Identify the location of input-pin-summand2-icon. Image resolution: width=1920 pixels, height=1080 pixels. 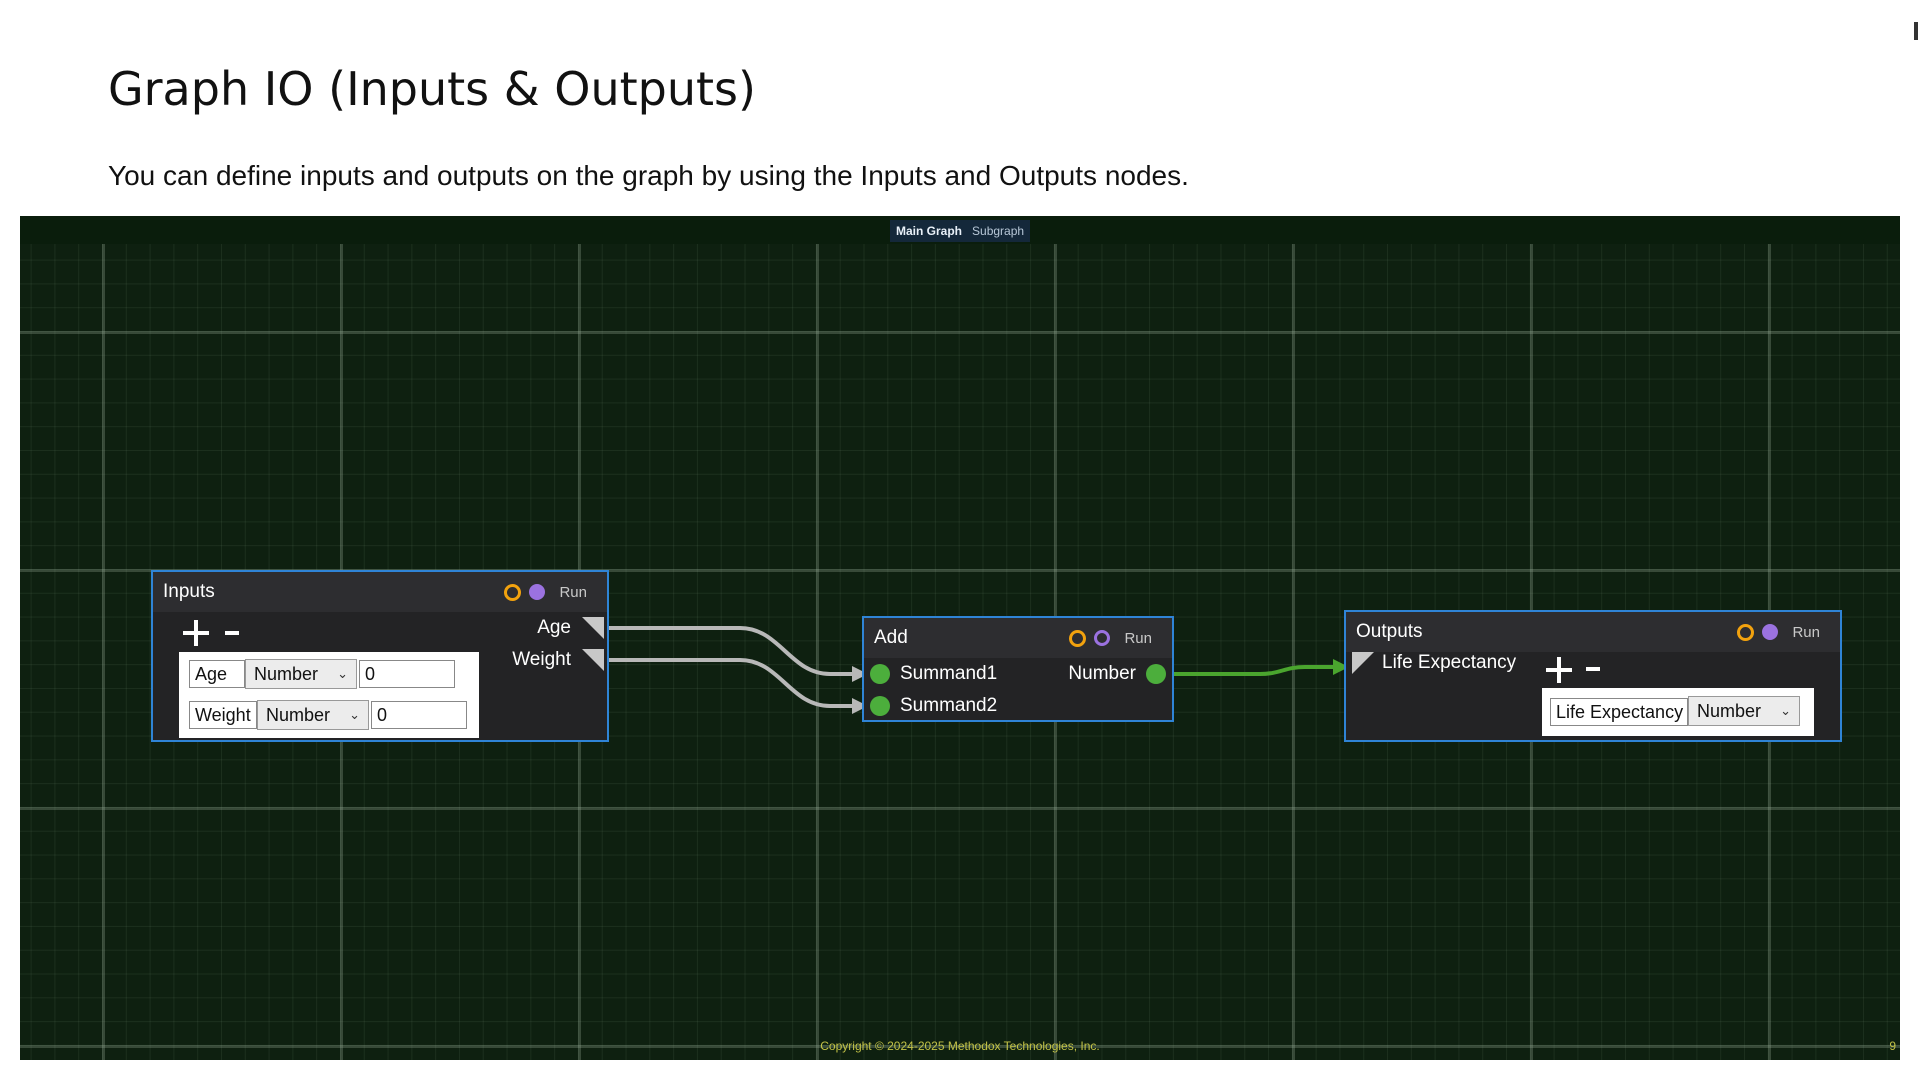
(880, 706).